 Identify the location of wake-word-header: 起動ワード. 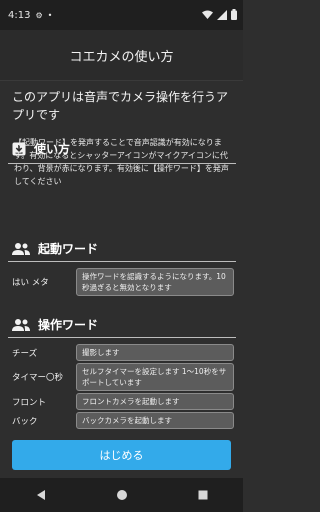
(55, 248).